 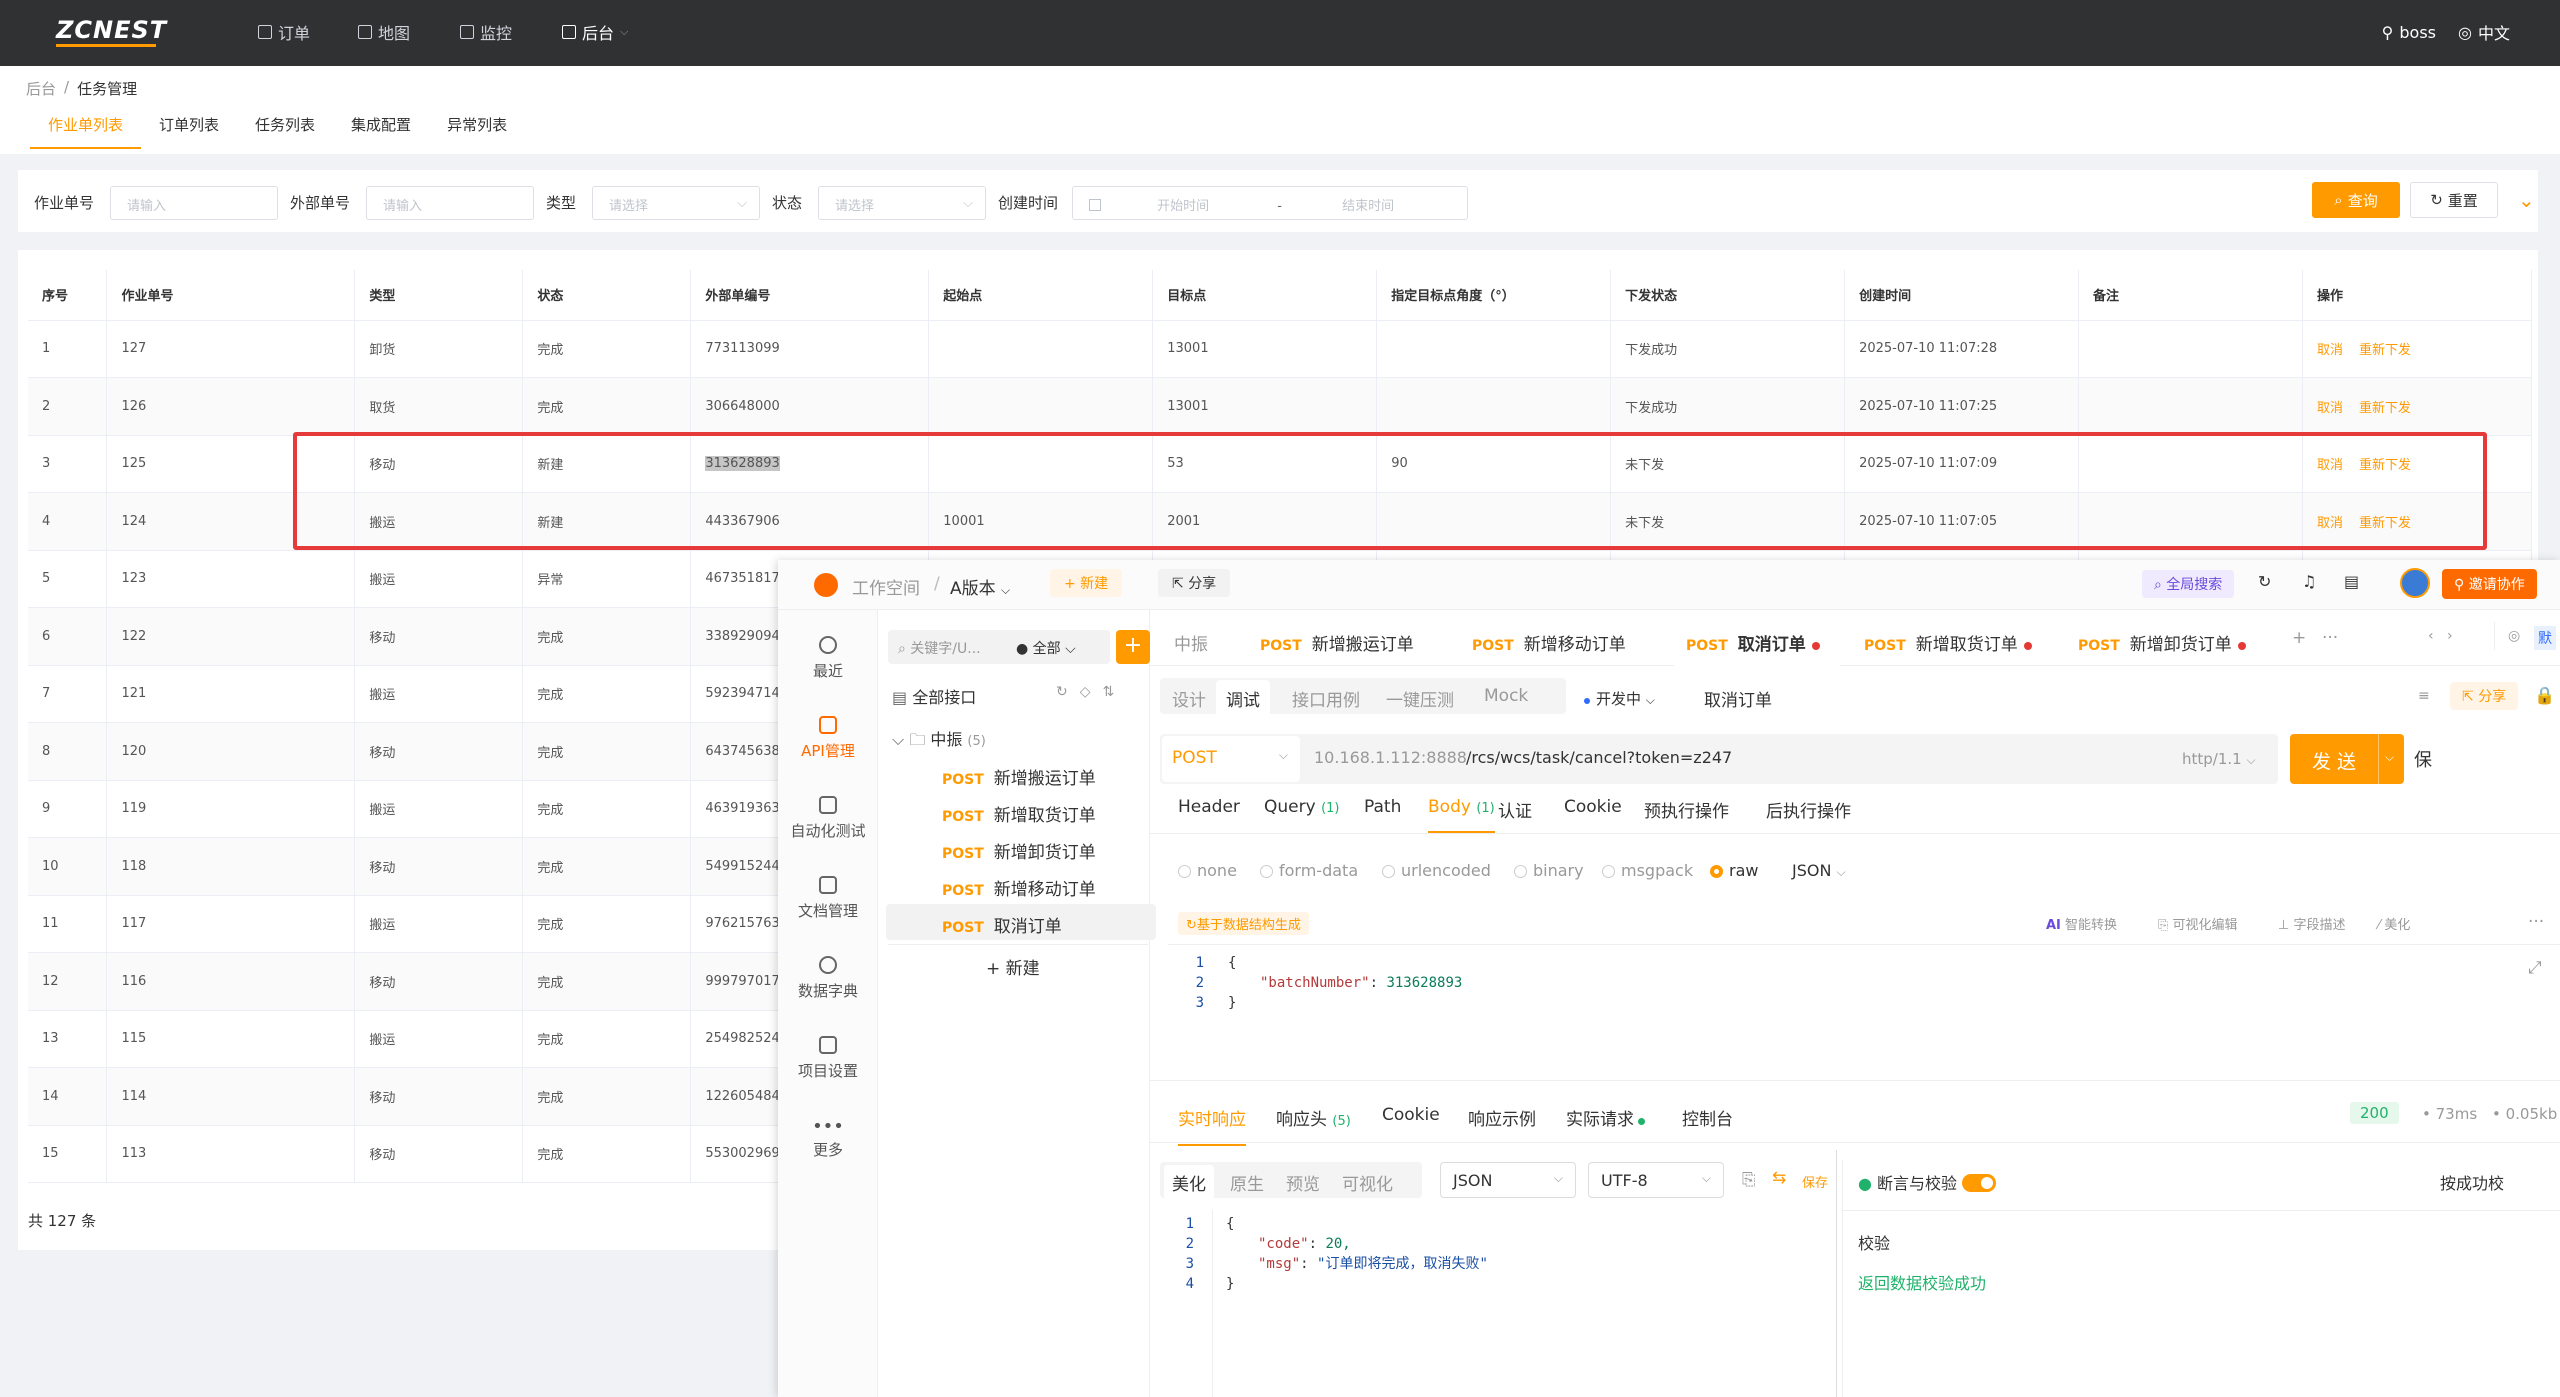 What do you see at coordinates (477, 131) in the screenshot?
I see `tab-exception-list: 异常列表` at bounding box center [477, 131].